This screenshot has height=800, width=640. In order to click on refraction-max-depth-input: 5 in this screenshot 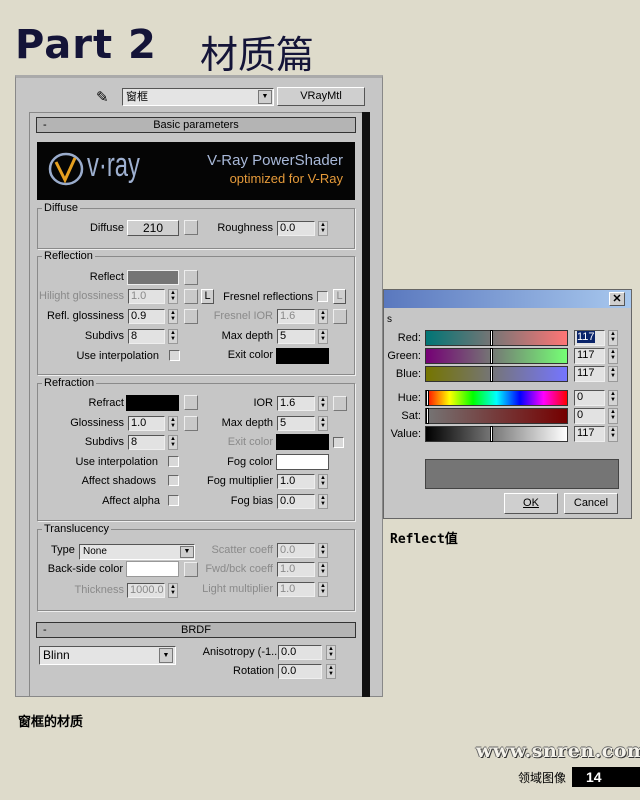, I will do `click(296, 423)`.